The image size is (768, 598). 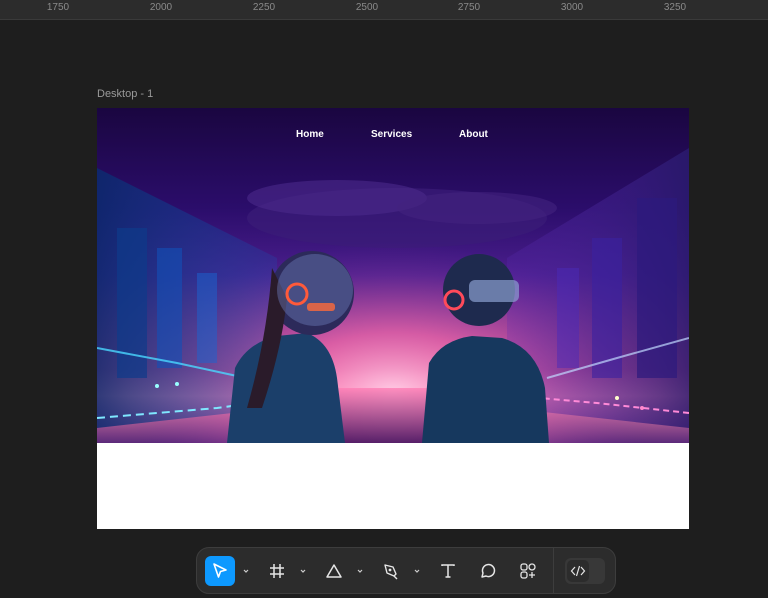 What do you see at coordinates (367, 7) in the screenshot?
I see `ruler-label: 2500` at bounding box center [367, 7].